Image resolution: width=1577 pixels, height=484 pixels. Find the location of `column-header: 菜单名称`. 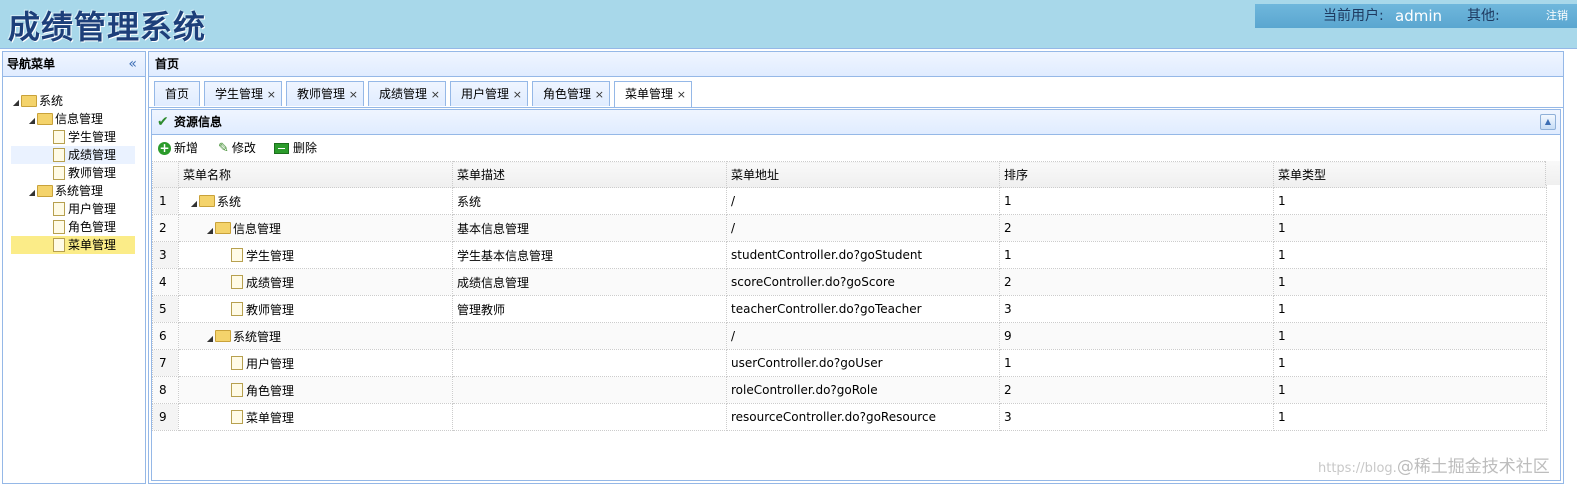

column-header: 菜单名称 is located at coordinates (315, 174).